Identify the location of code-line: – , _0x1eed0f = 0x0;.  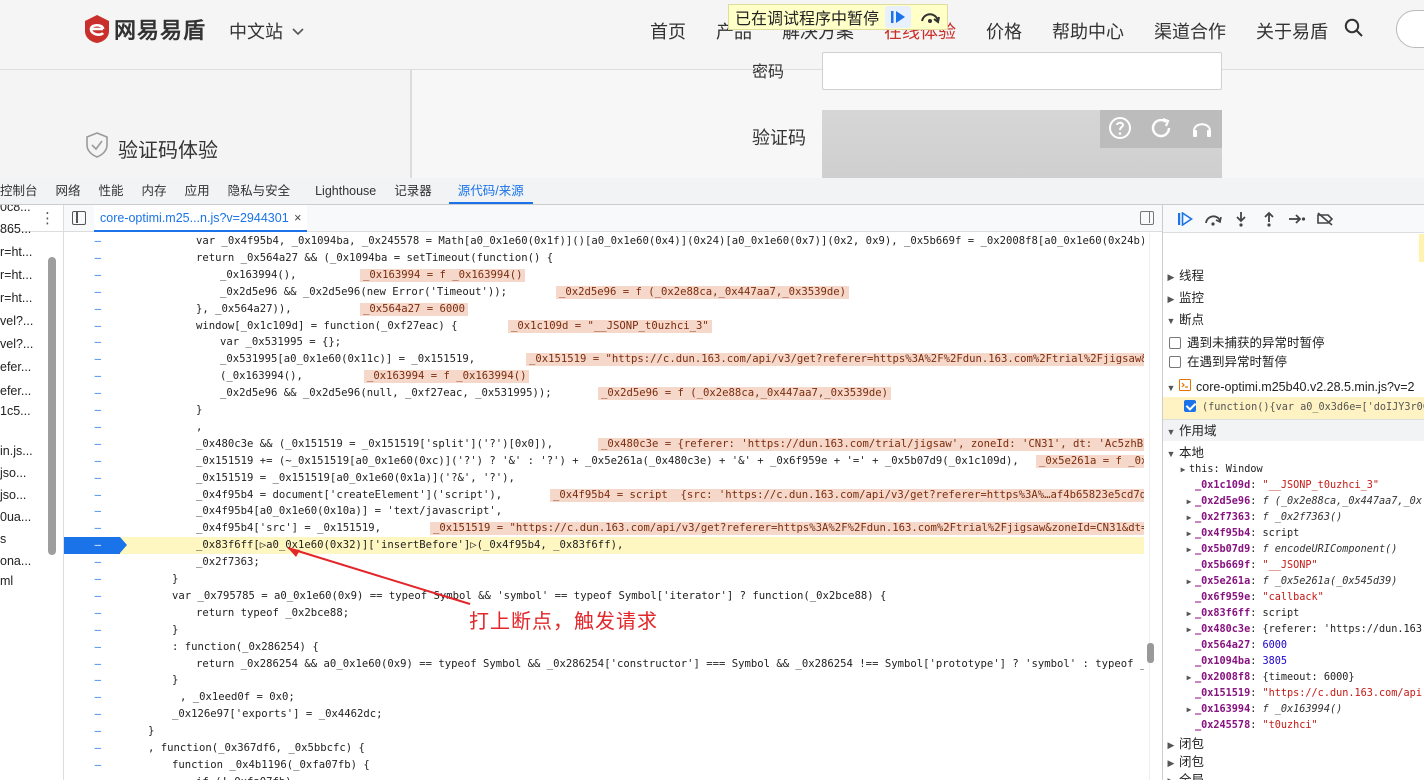
(604, 697).